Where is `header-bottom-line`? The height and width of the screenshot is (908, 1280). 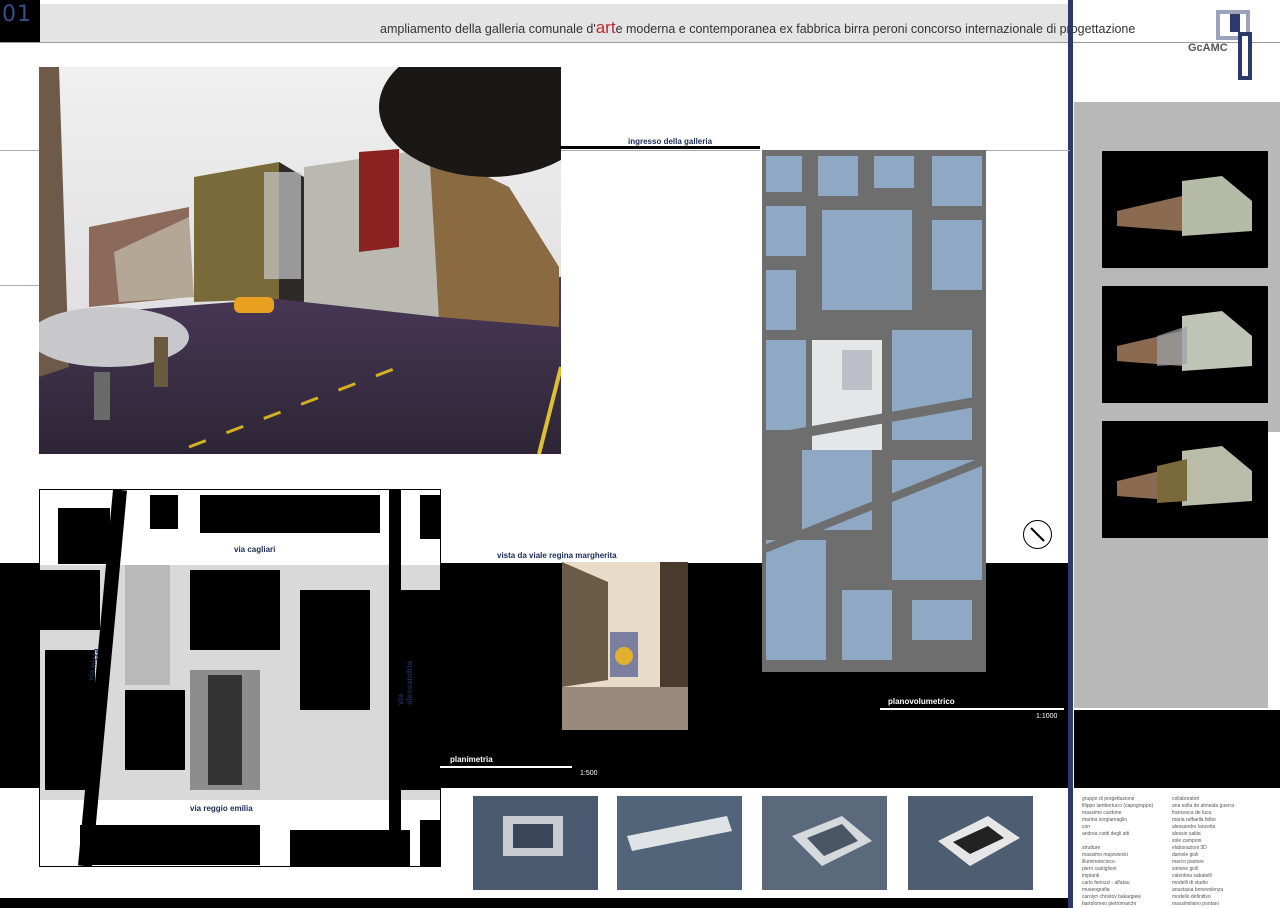
header-bottom-line is located at coordinates (640, 42).